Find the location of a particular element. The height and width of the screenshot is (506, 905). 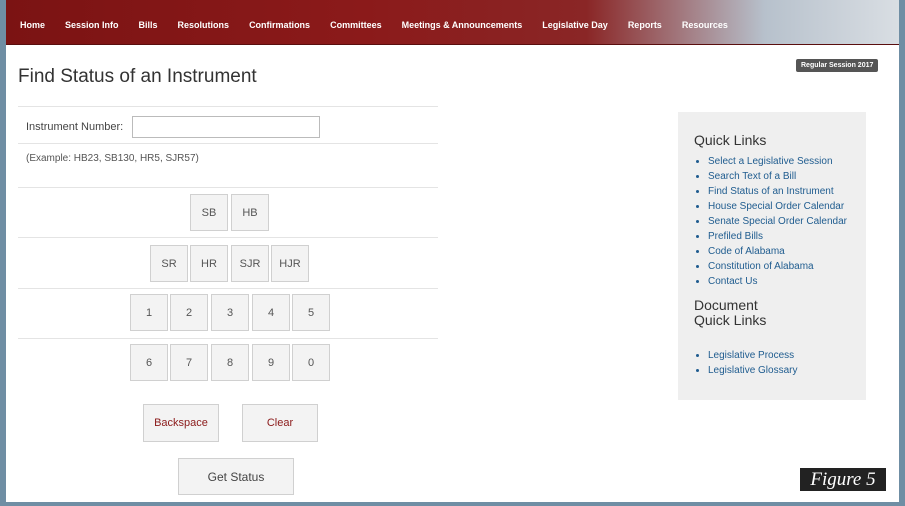

nav-item-reports: Reports is located at coordinates (645, 25).